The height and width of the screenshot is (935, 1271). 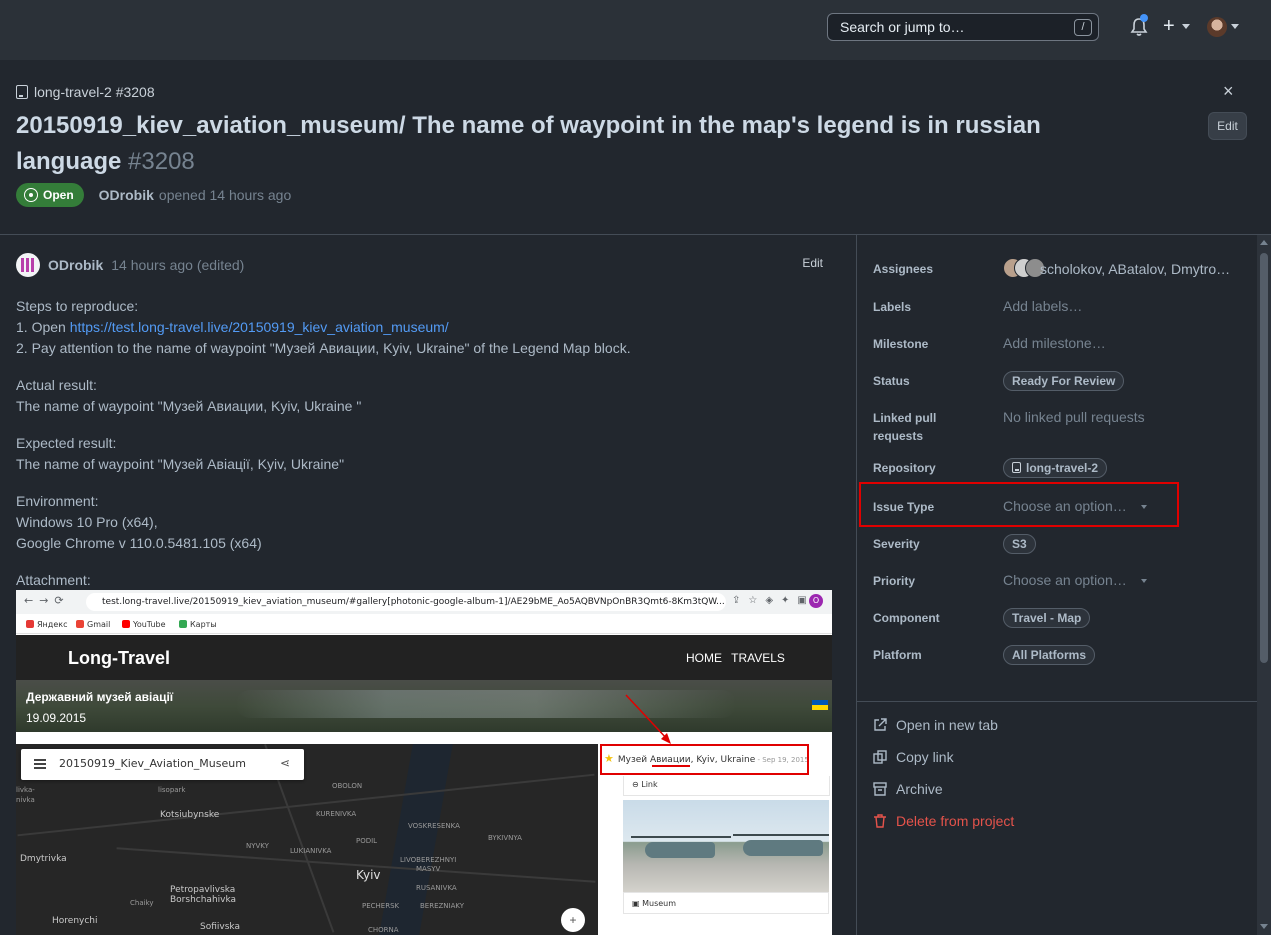 I want to click on map-label: lisopark, so click(x=172, y=790).